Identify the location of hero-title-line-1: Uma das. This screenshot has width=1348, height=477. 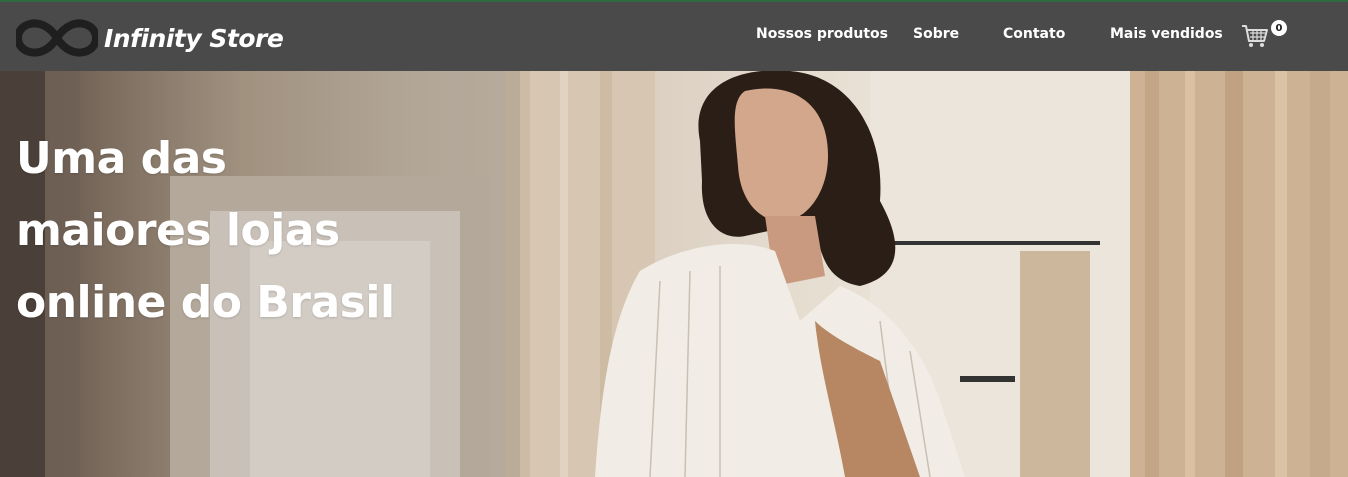
(121, 158).